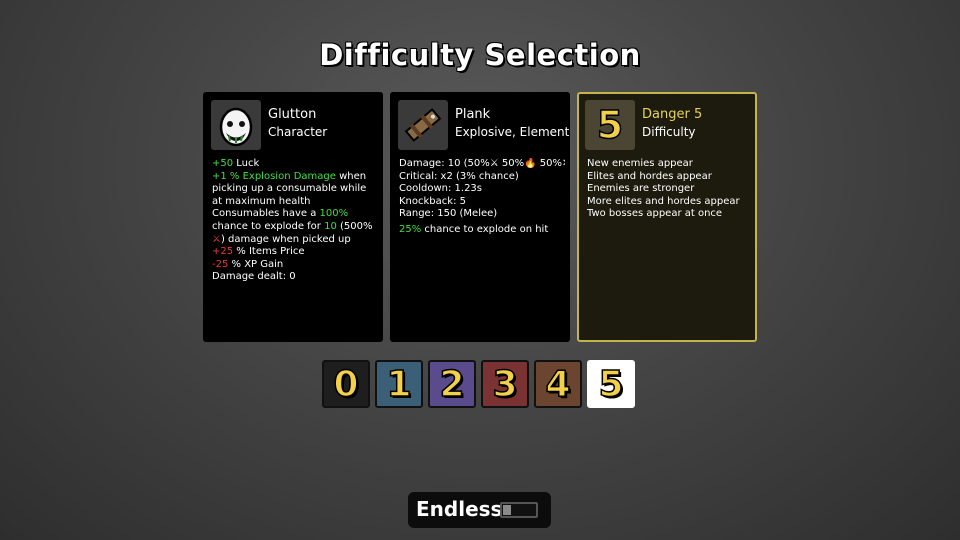  I want to click on description-line: Knockback: 5, so click(482, 202).